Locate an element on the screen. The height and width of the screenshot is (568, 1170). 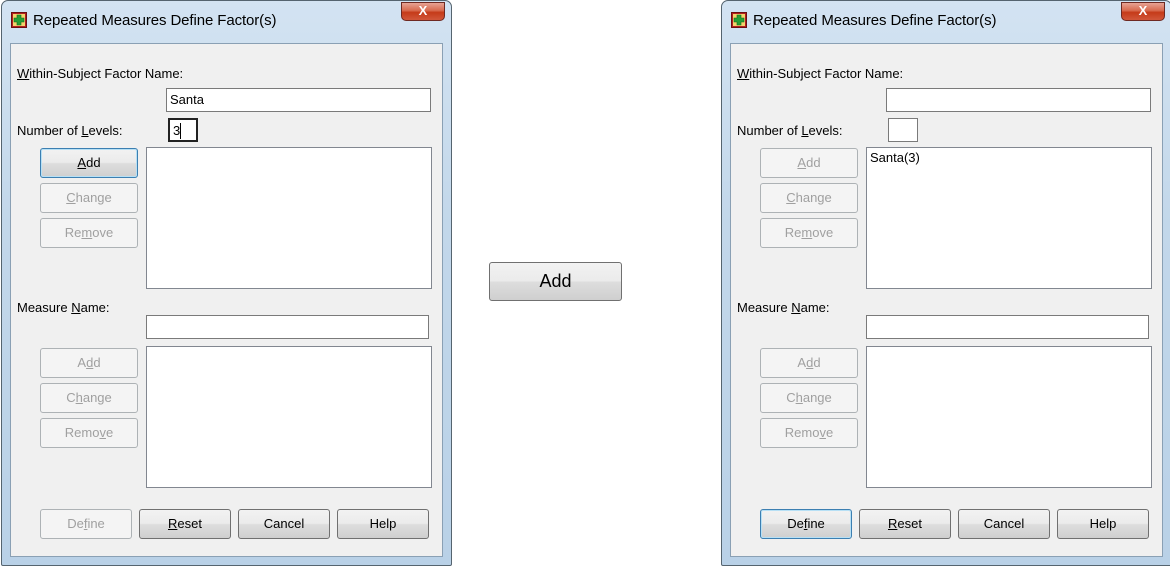
label-text: evels: is located at coordinates (825, 130).